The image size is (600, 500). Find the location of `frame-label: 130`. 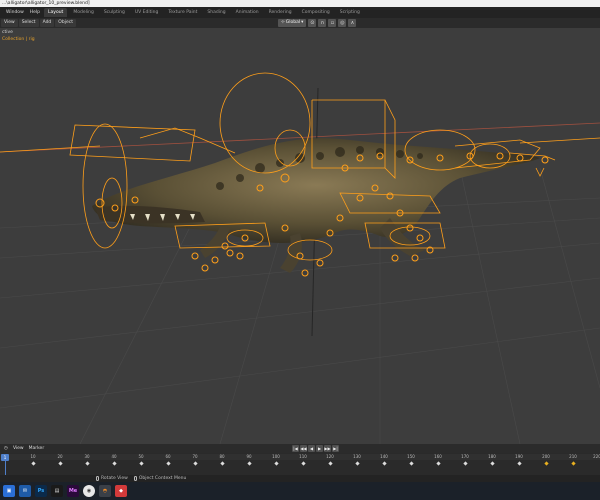

frame-label: 130 is located at coordinates (357, 456).